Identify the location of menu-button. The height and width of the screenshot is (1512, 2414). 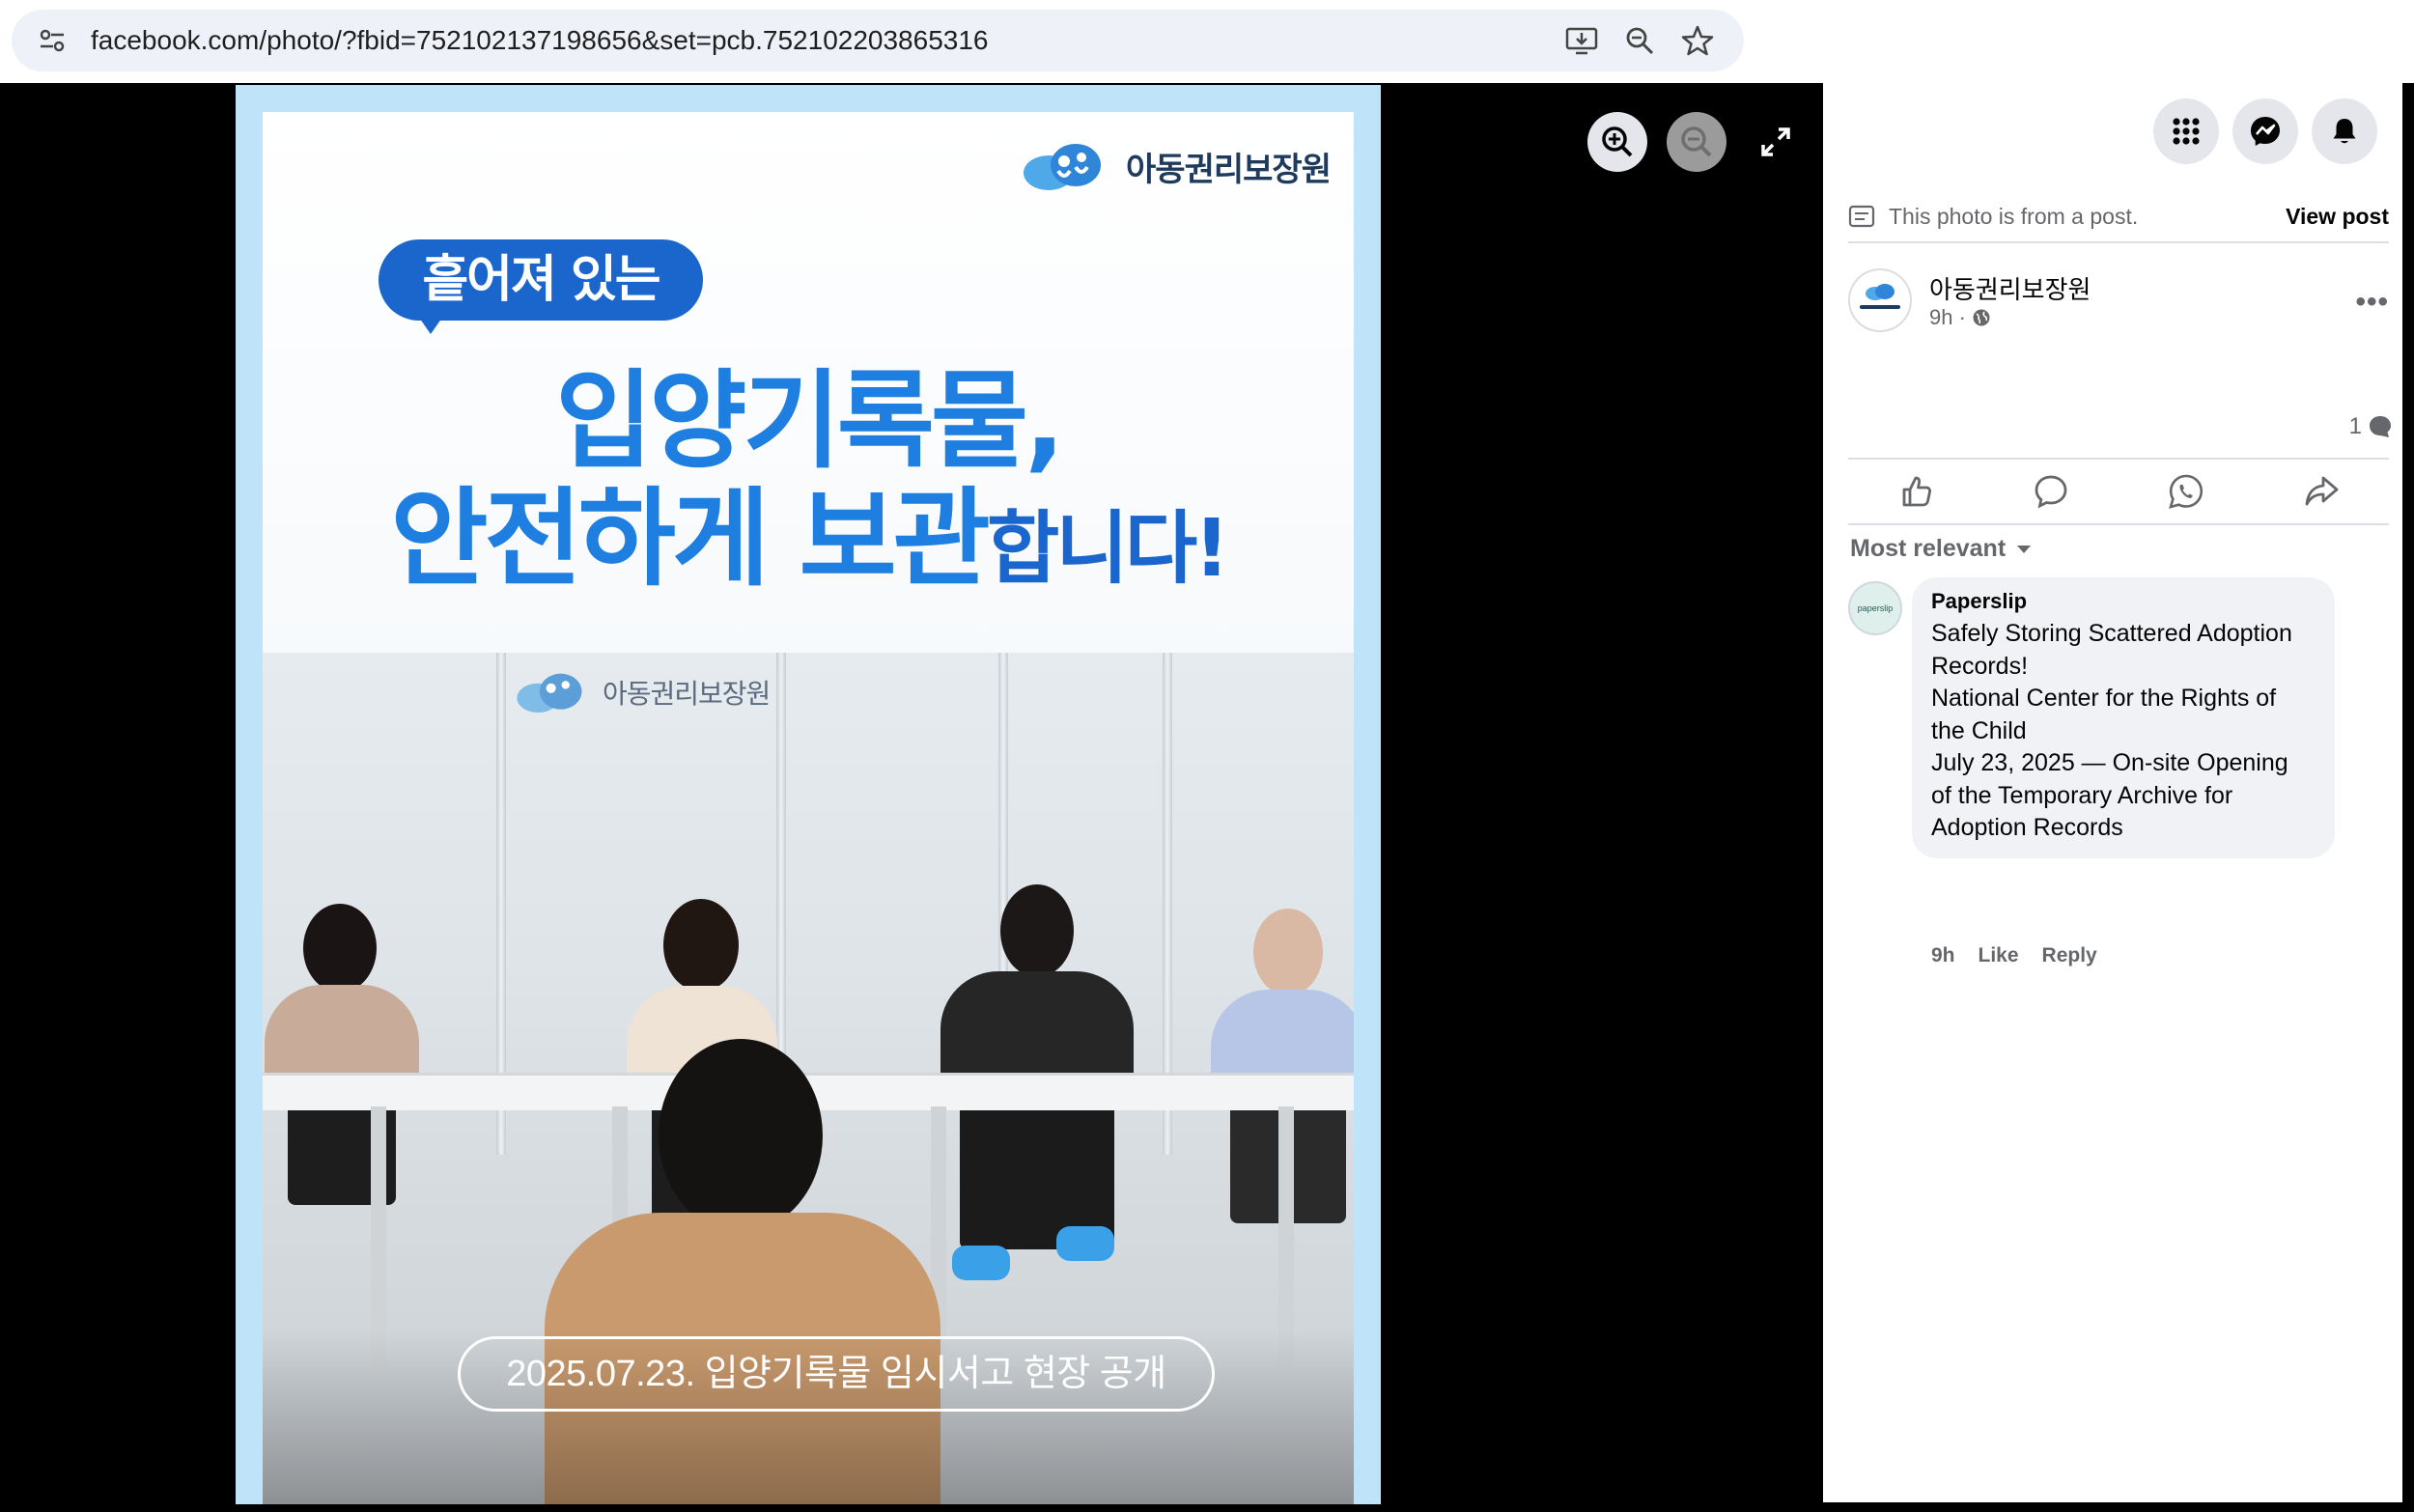
(2186, 131).